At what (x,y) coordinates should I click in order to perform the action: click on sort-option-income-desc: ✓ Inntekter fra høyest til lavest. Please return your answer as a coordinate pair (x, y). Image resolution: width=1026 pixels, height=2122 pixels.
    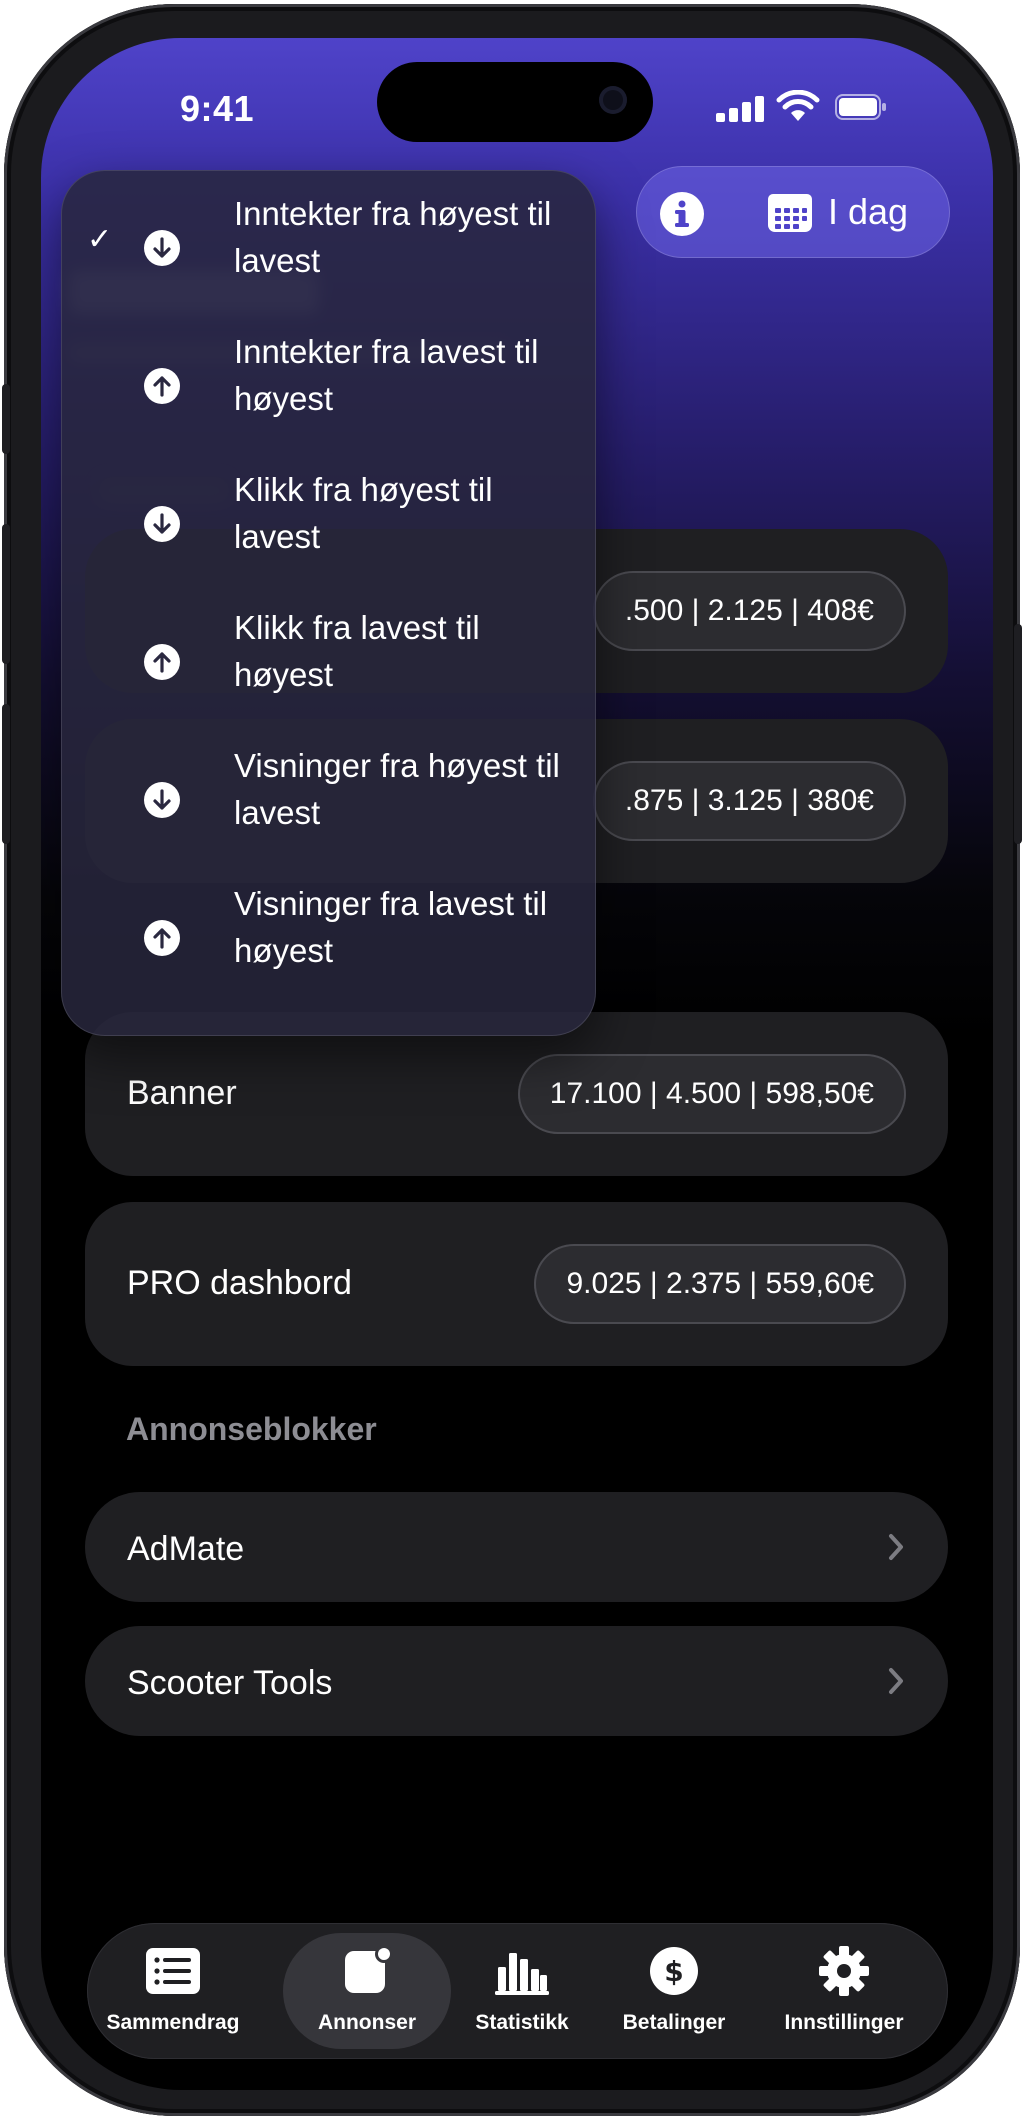
    Looking at the image, I should click on (328, 247).